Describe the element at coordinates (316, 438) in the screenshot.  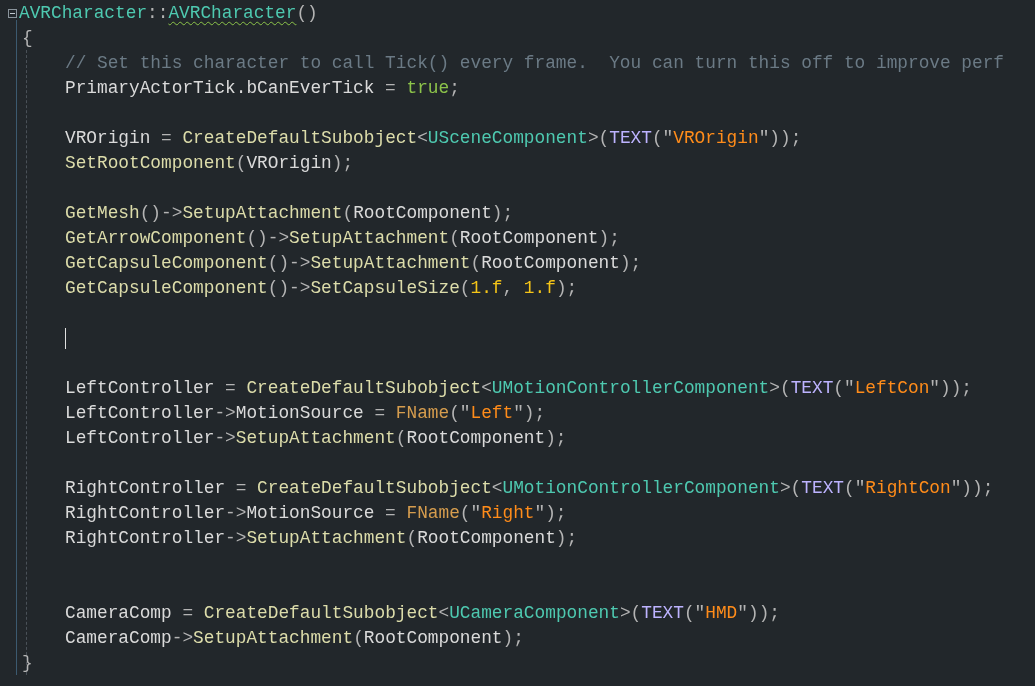
I see `code-line: LeftController->SetupAttachment(RootComponent);` at that location.